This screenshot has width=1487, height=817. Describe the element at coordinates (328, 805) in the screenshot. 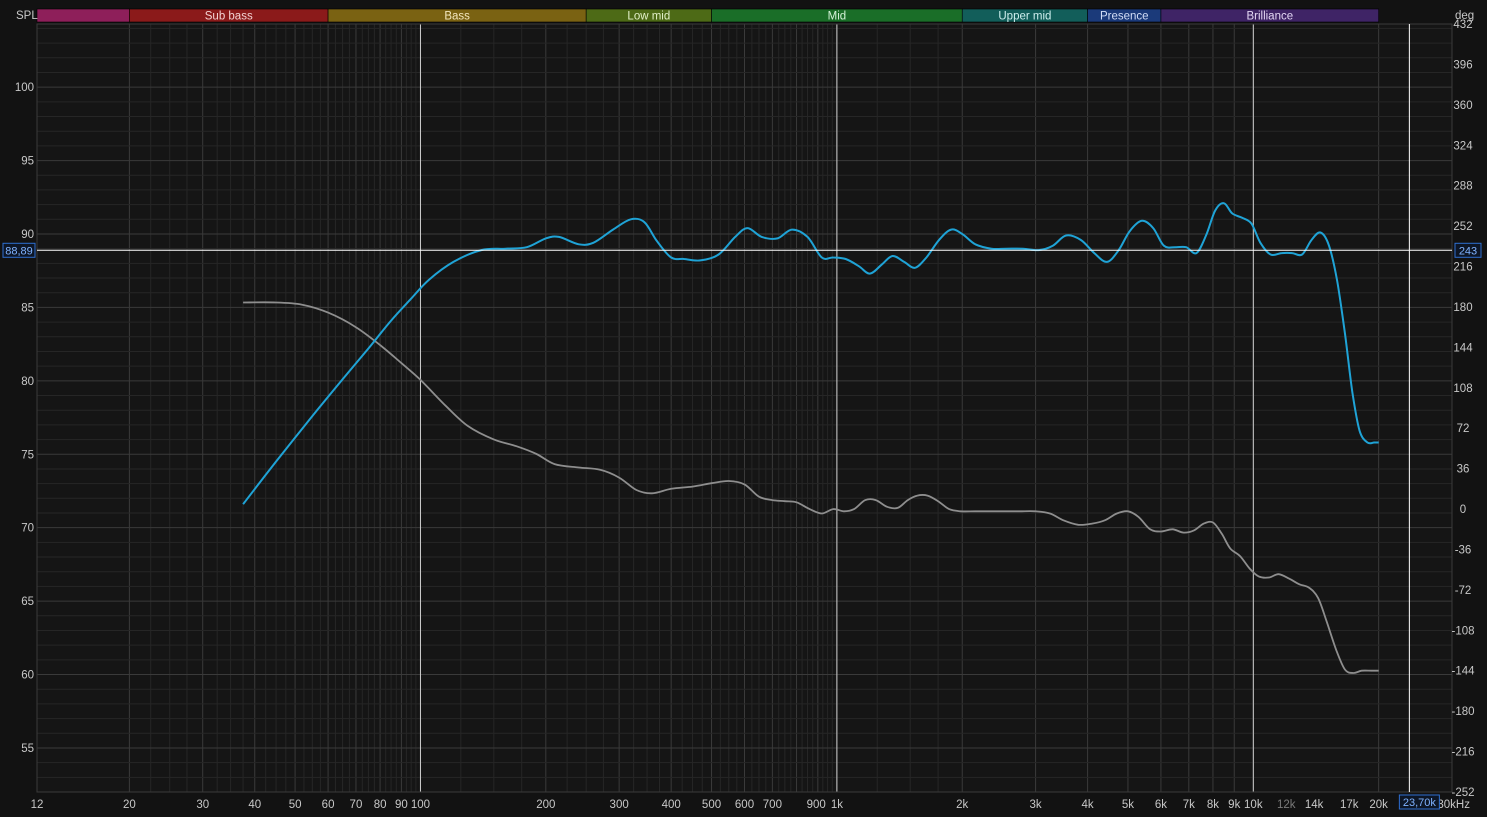

I see `x-tick-label: 60` at that location.